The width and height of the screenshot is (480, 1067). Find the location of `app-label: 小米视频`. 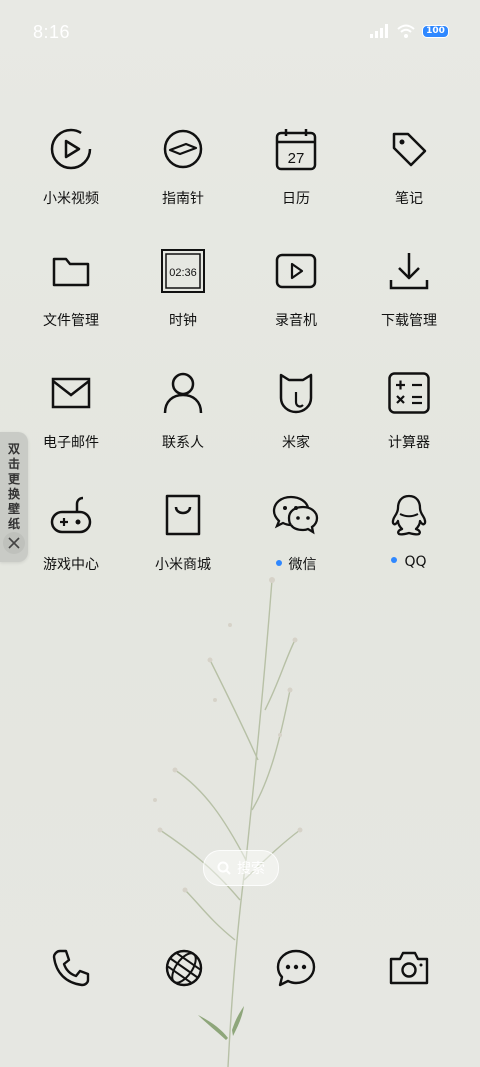

app-label: 小米视频 is located at coordinates (71, 199).